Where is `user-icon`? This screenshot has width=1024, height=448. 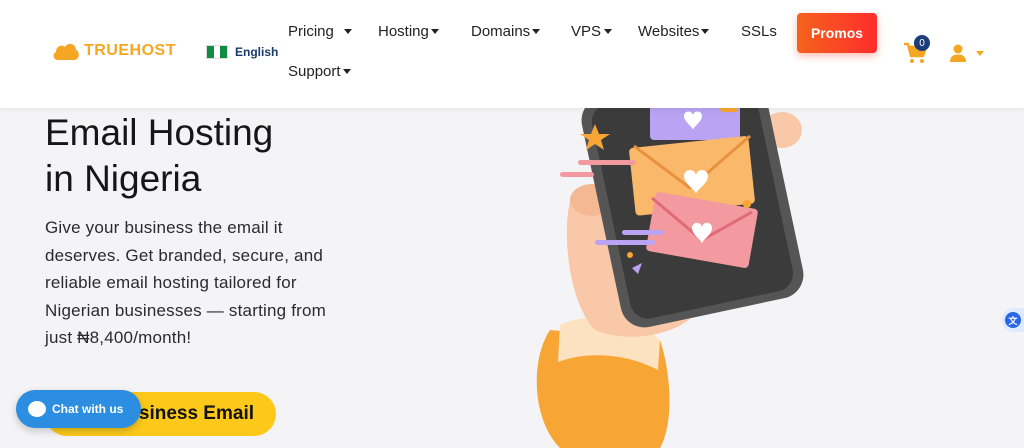 user-icon is located at coordinates (958, 53).